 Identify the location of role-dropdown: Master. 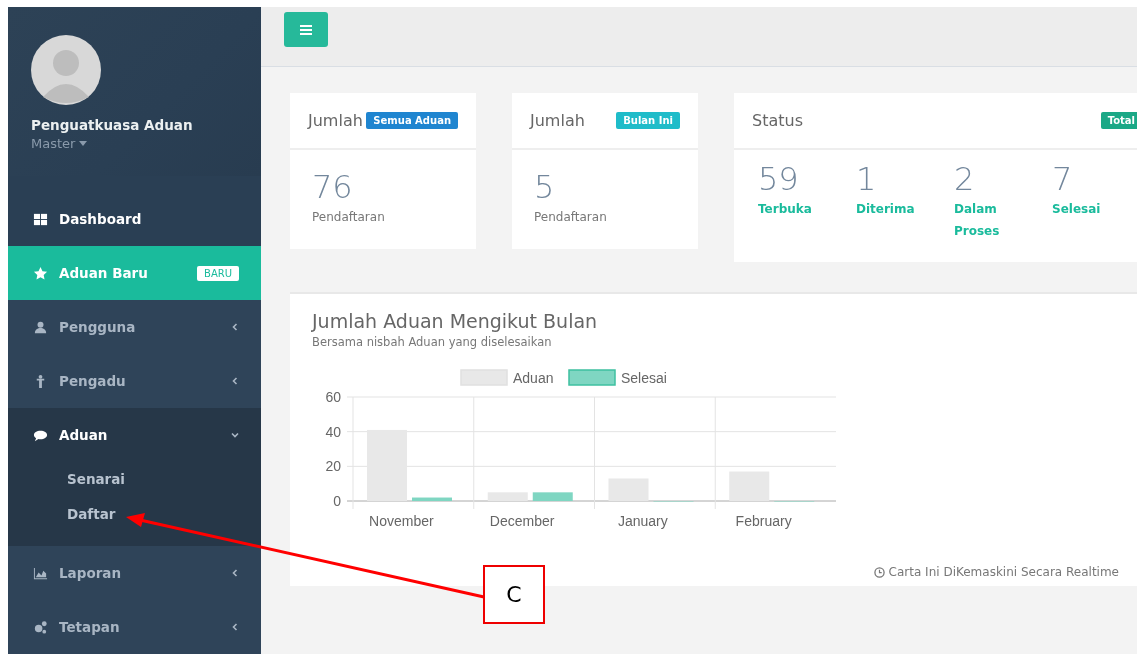
(59, 143).